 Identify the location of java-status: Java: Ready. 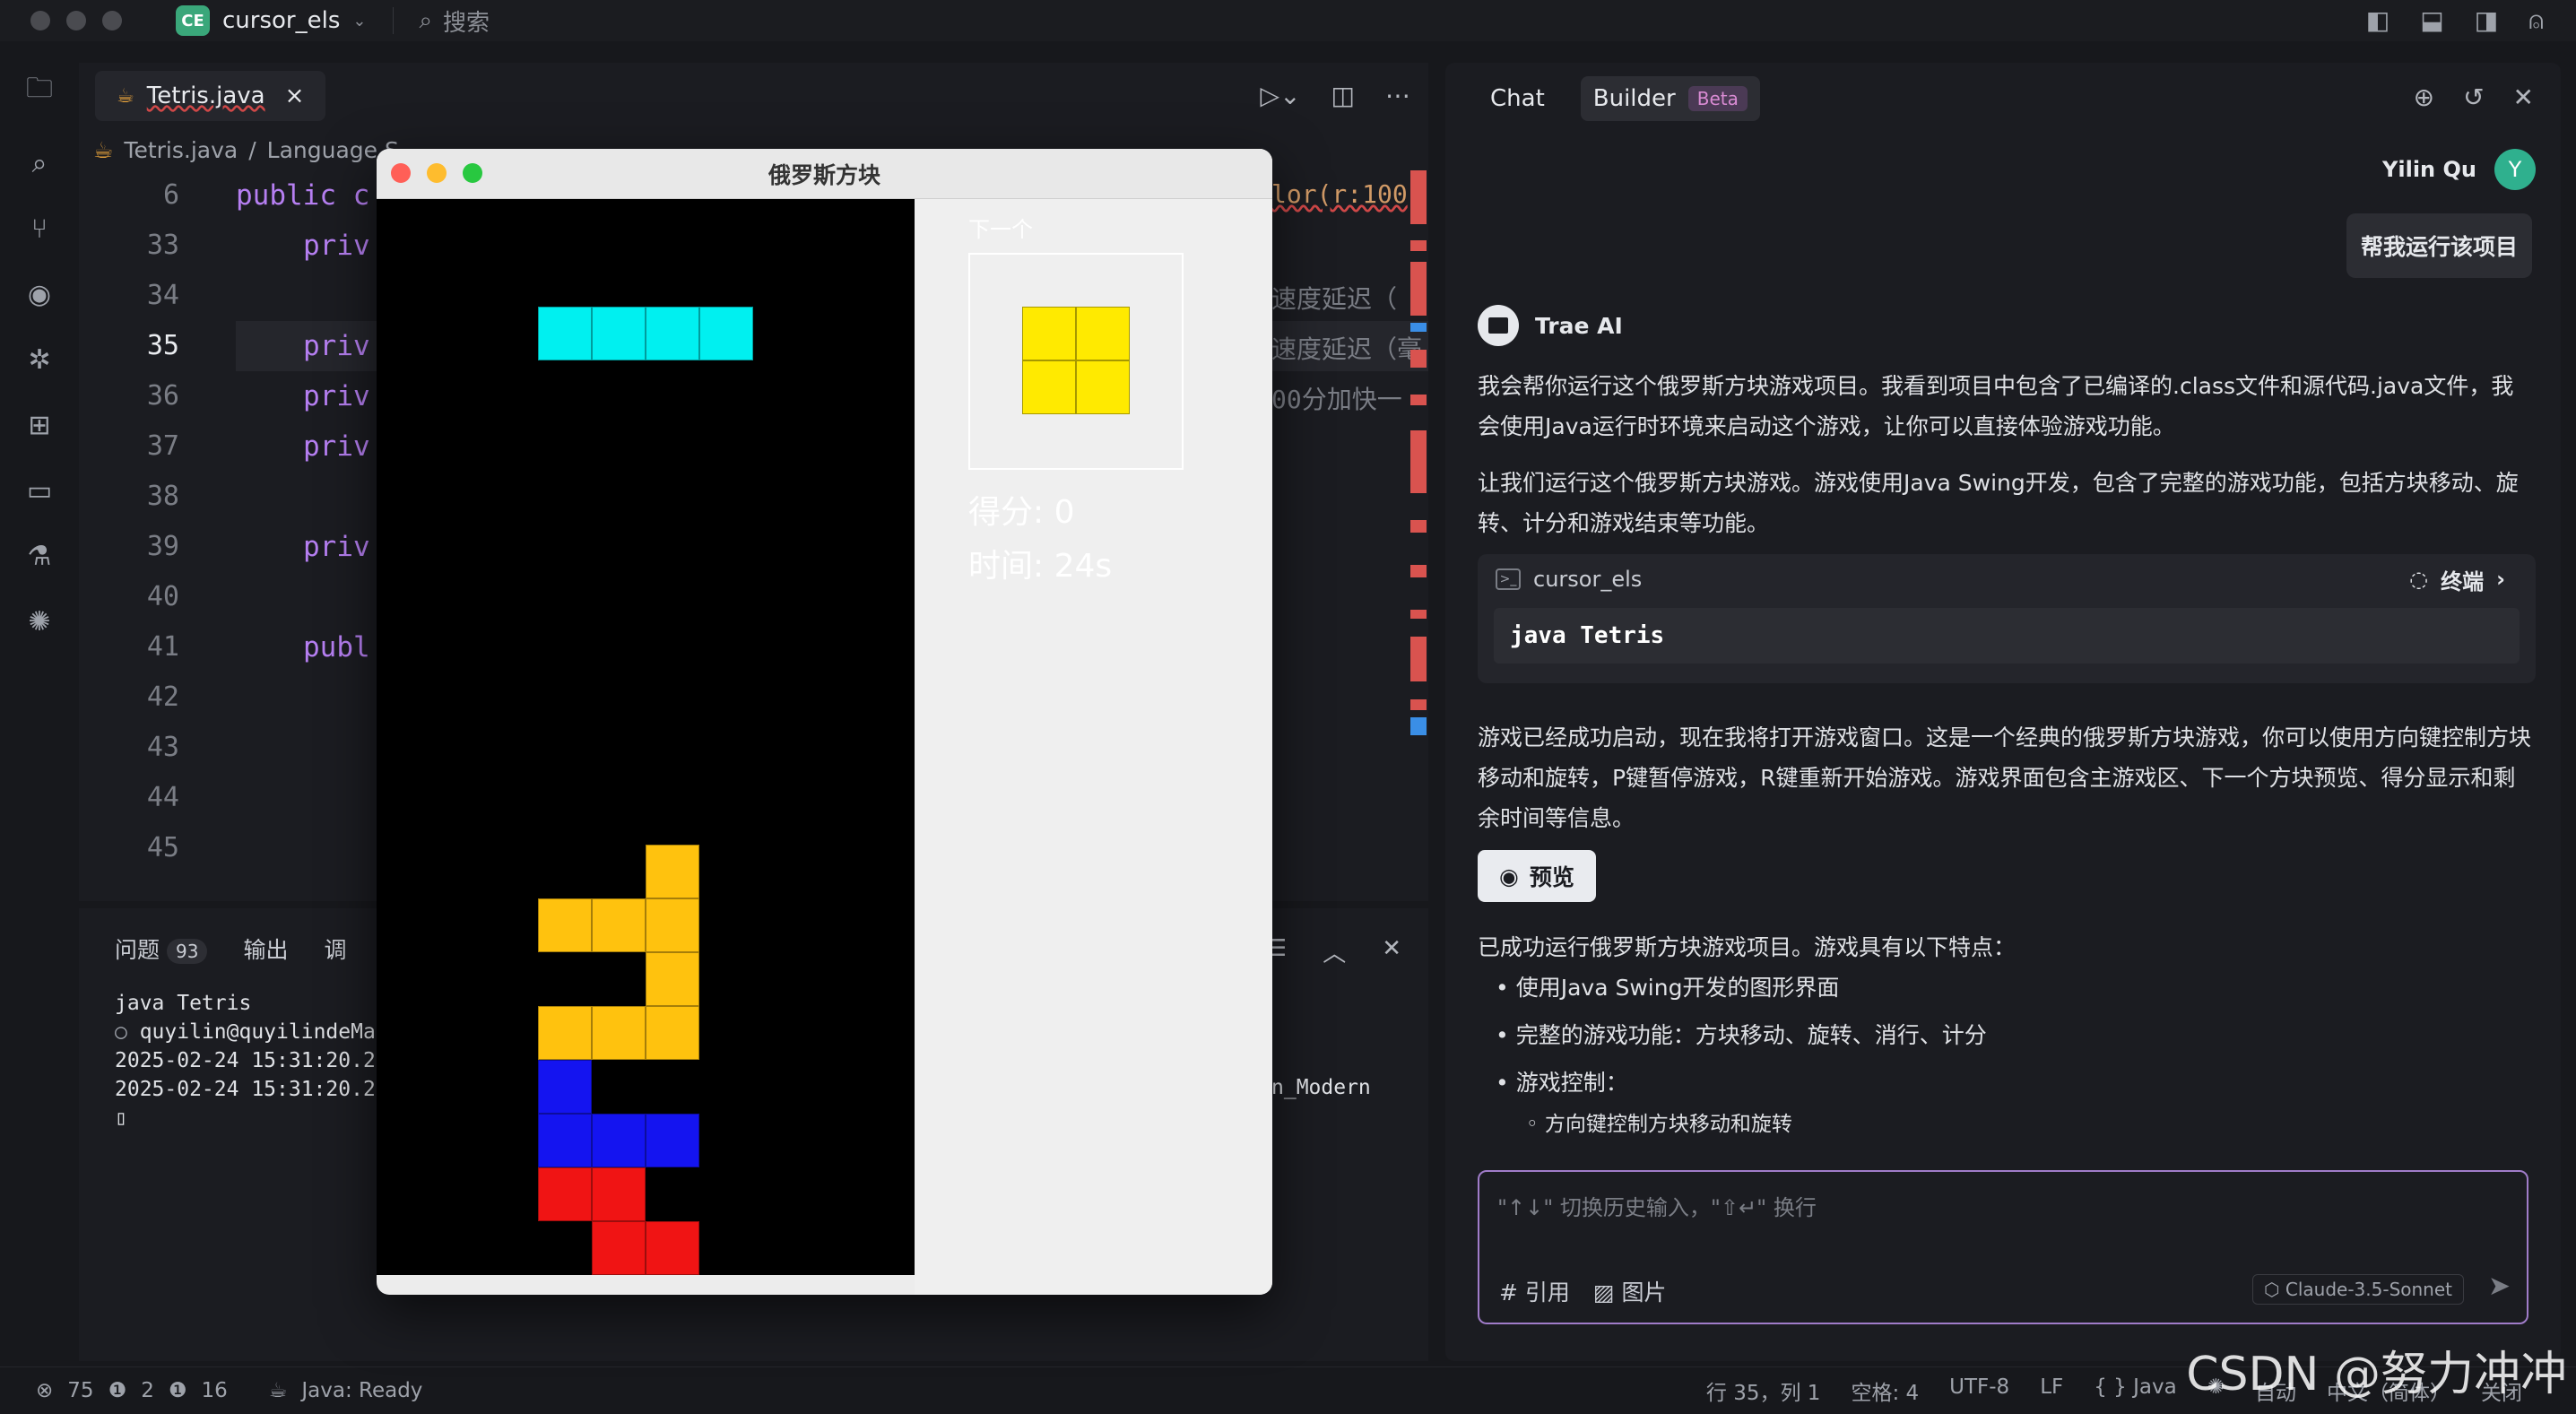
(361, 1390).